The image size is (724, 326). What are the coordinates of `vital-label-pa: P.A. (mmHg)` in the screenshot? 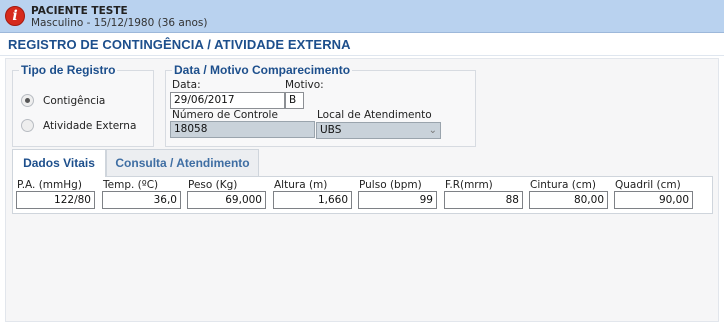 It's located at (49, 185).